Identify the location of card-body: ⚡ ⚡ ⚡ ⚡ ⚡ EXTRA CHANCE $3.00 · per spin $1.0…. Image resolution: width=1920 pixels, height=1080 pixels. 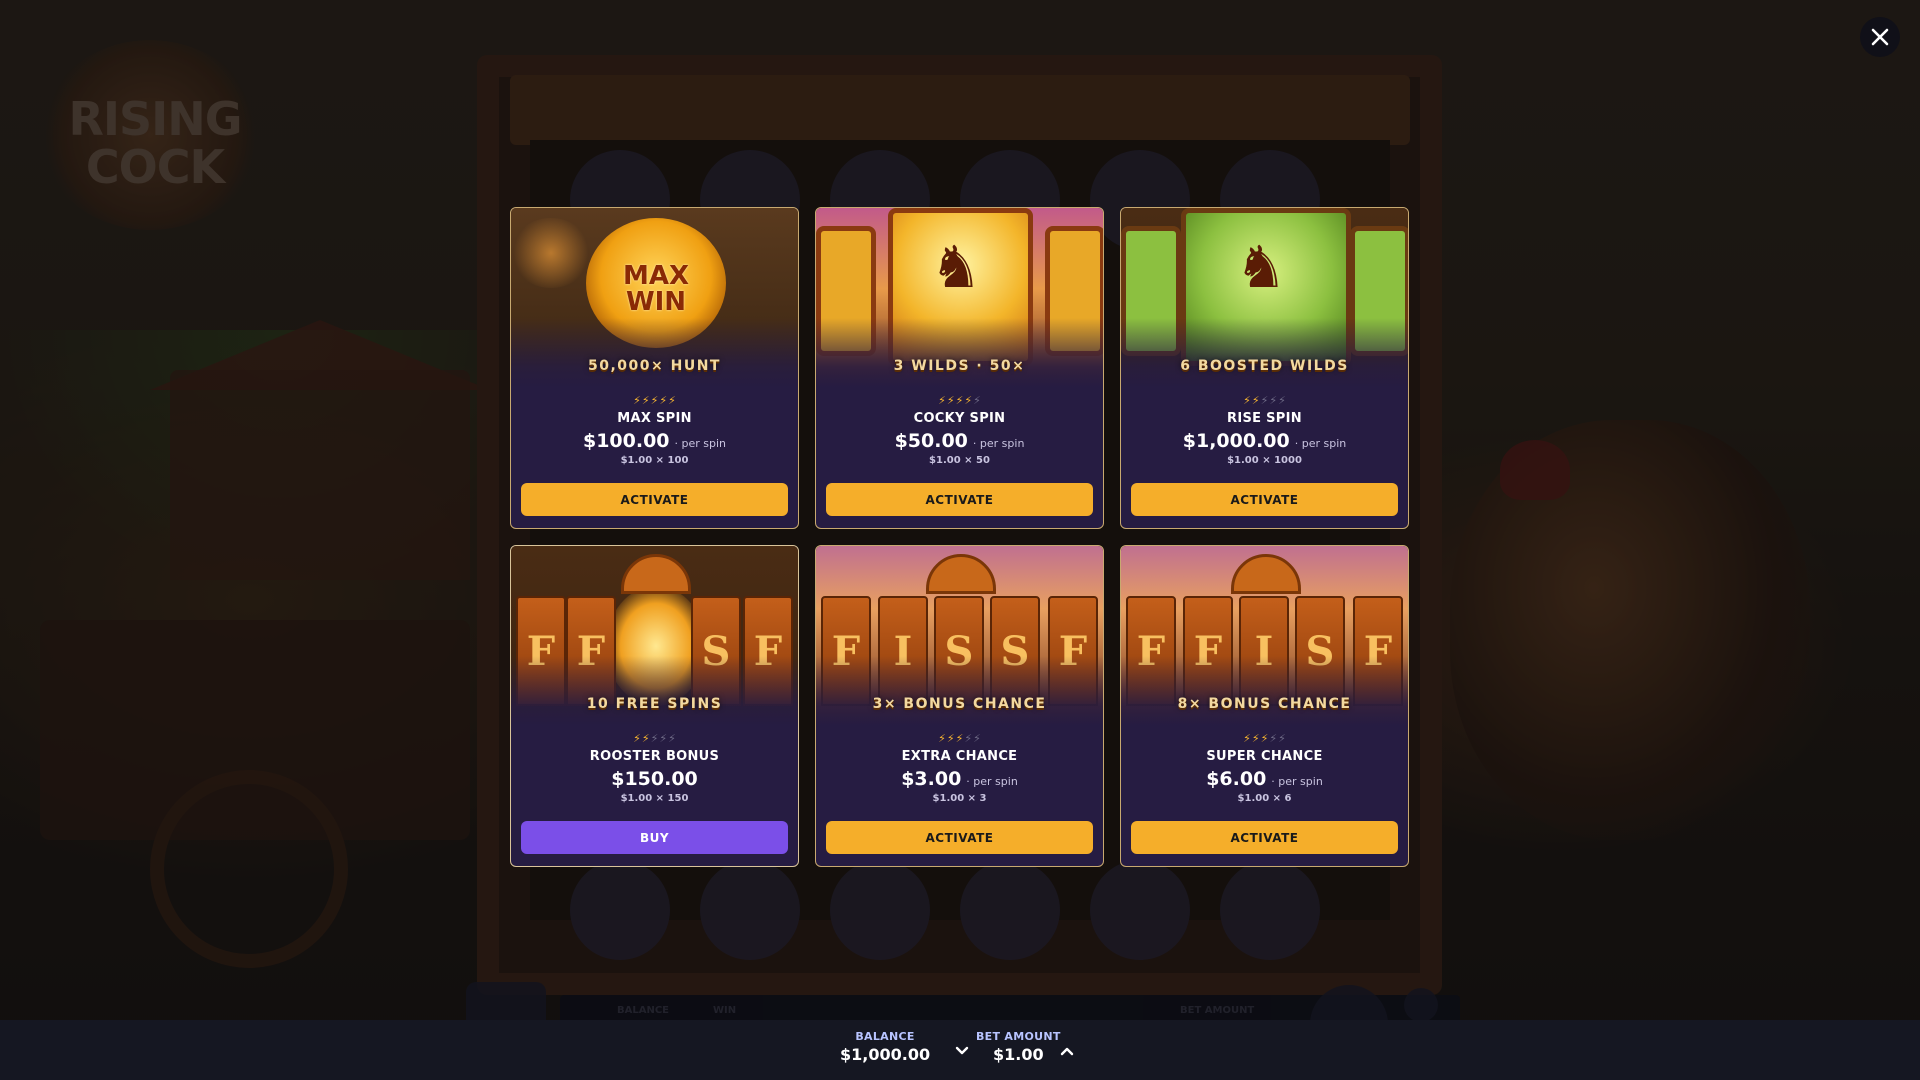
(959, 796).